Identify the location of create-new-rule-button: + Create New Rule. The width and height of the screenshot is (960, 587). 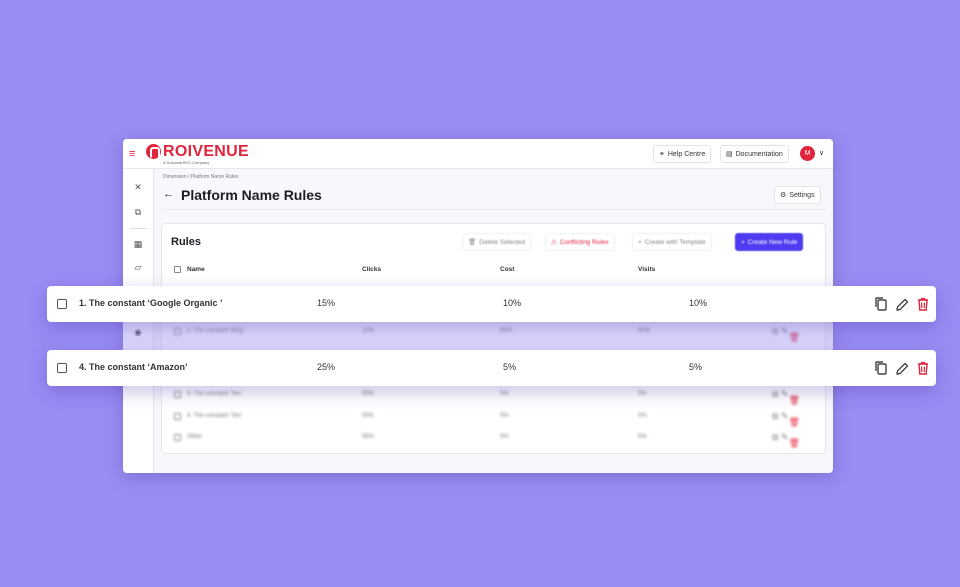
(769, 242).